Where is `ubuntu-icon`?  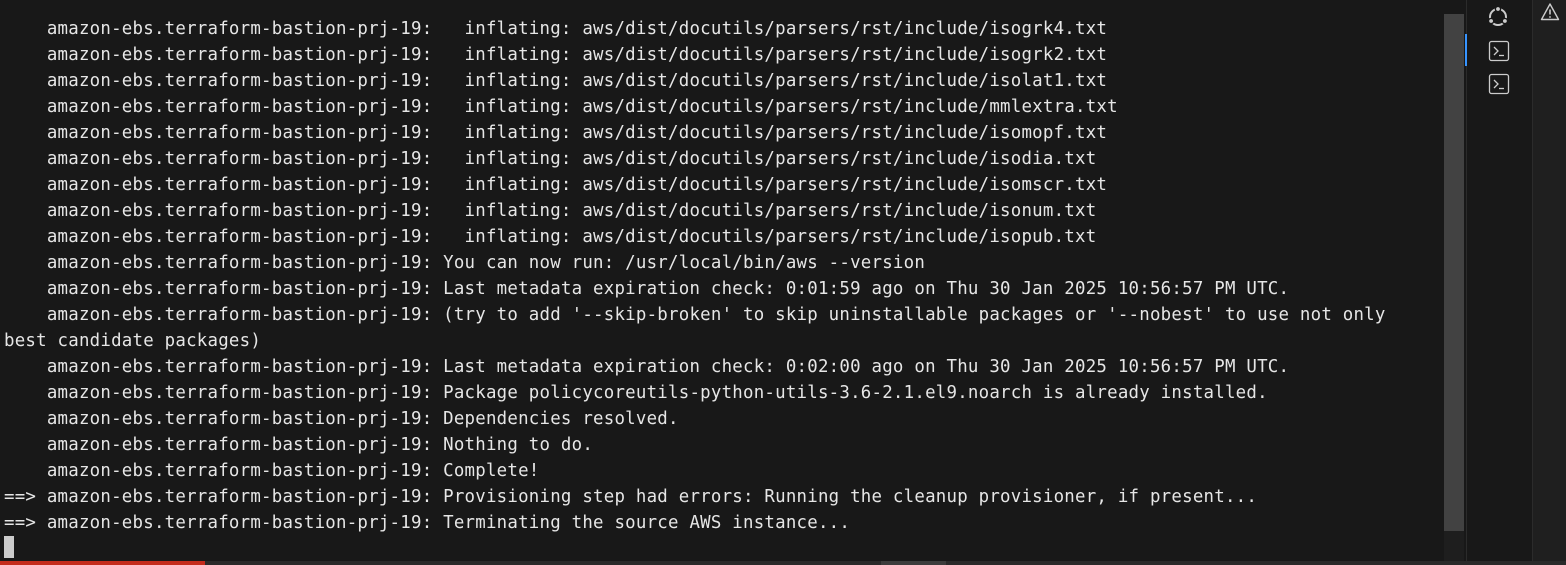
ubuntu-icon is located at coordinates (1498, 17).